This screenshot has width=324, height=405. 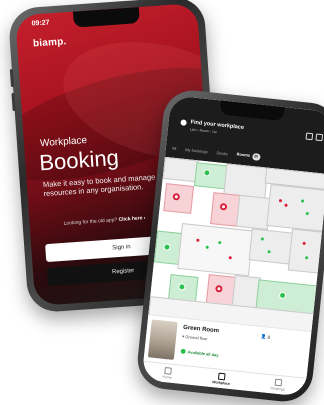 What do you see at coordinates (162, 339) in the screenshot?
I see `room-photo` at bounding box center [162, 339].